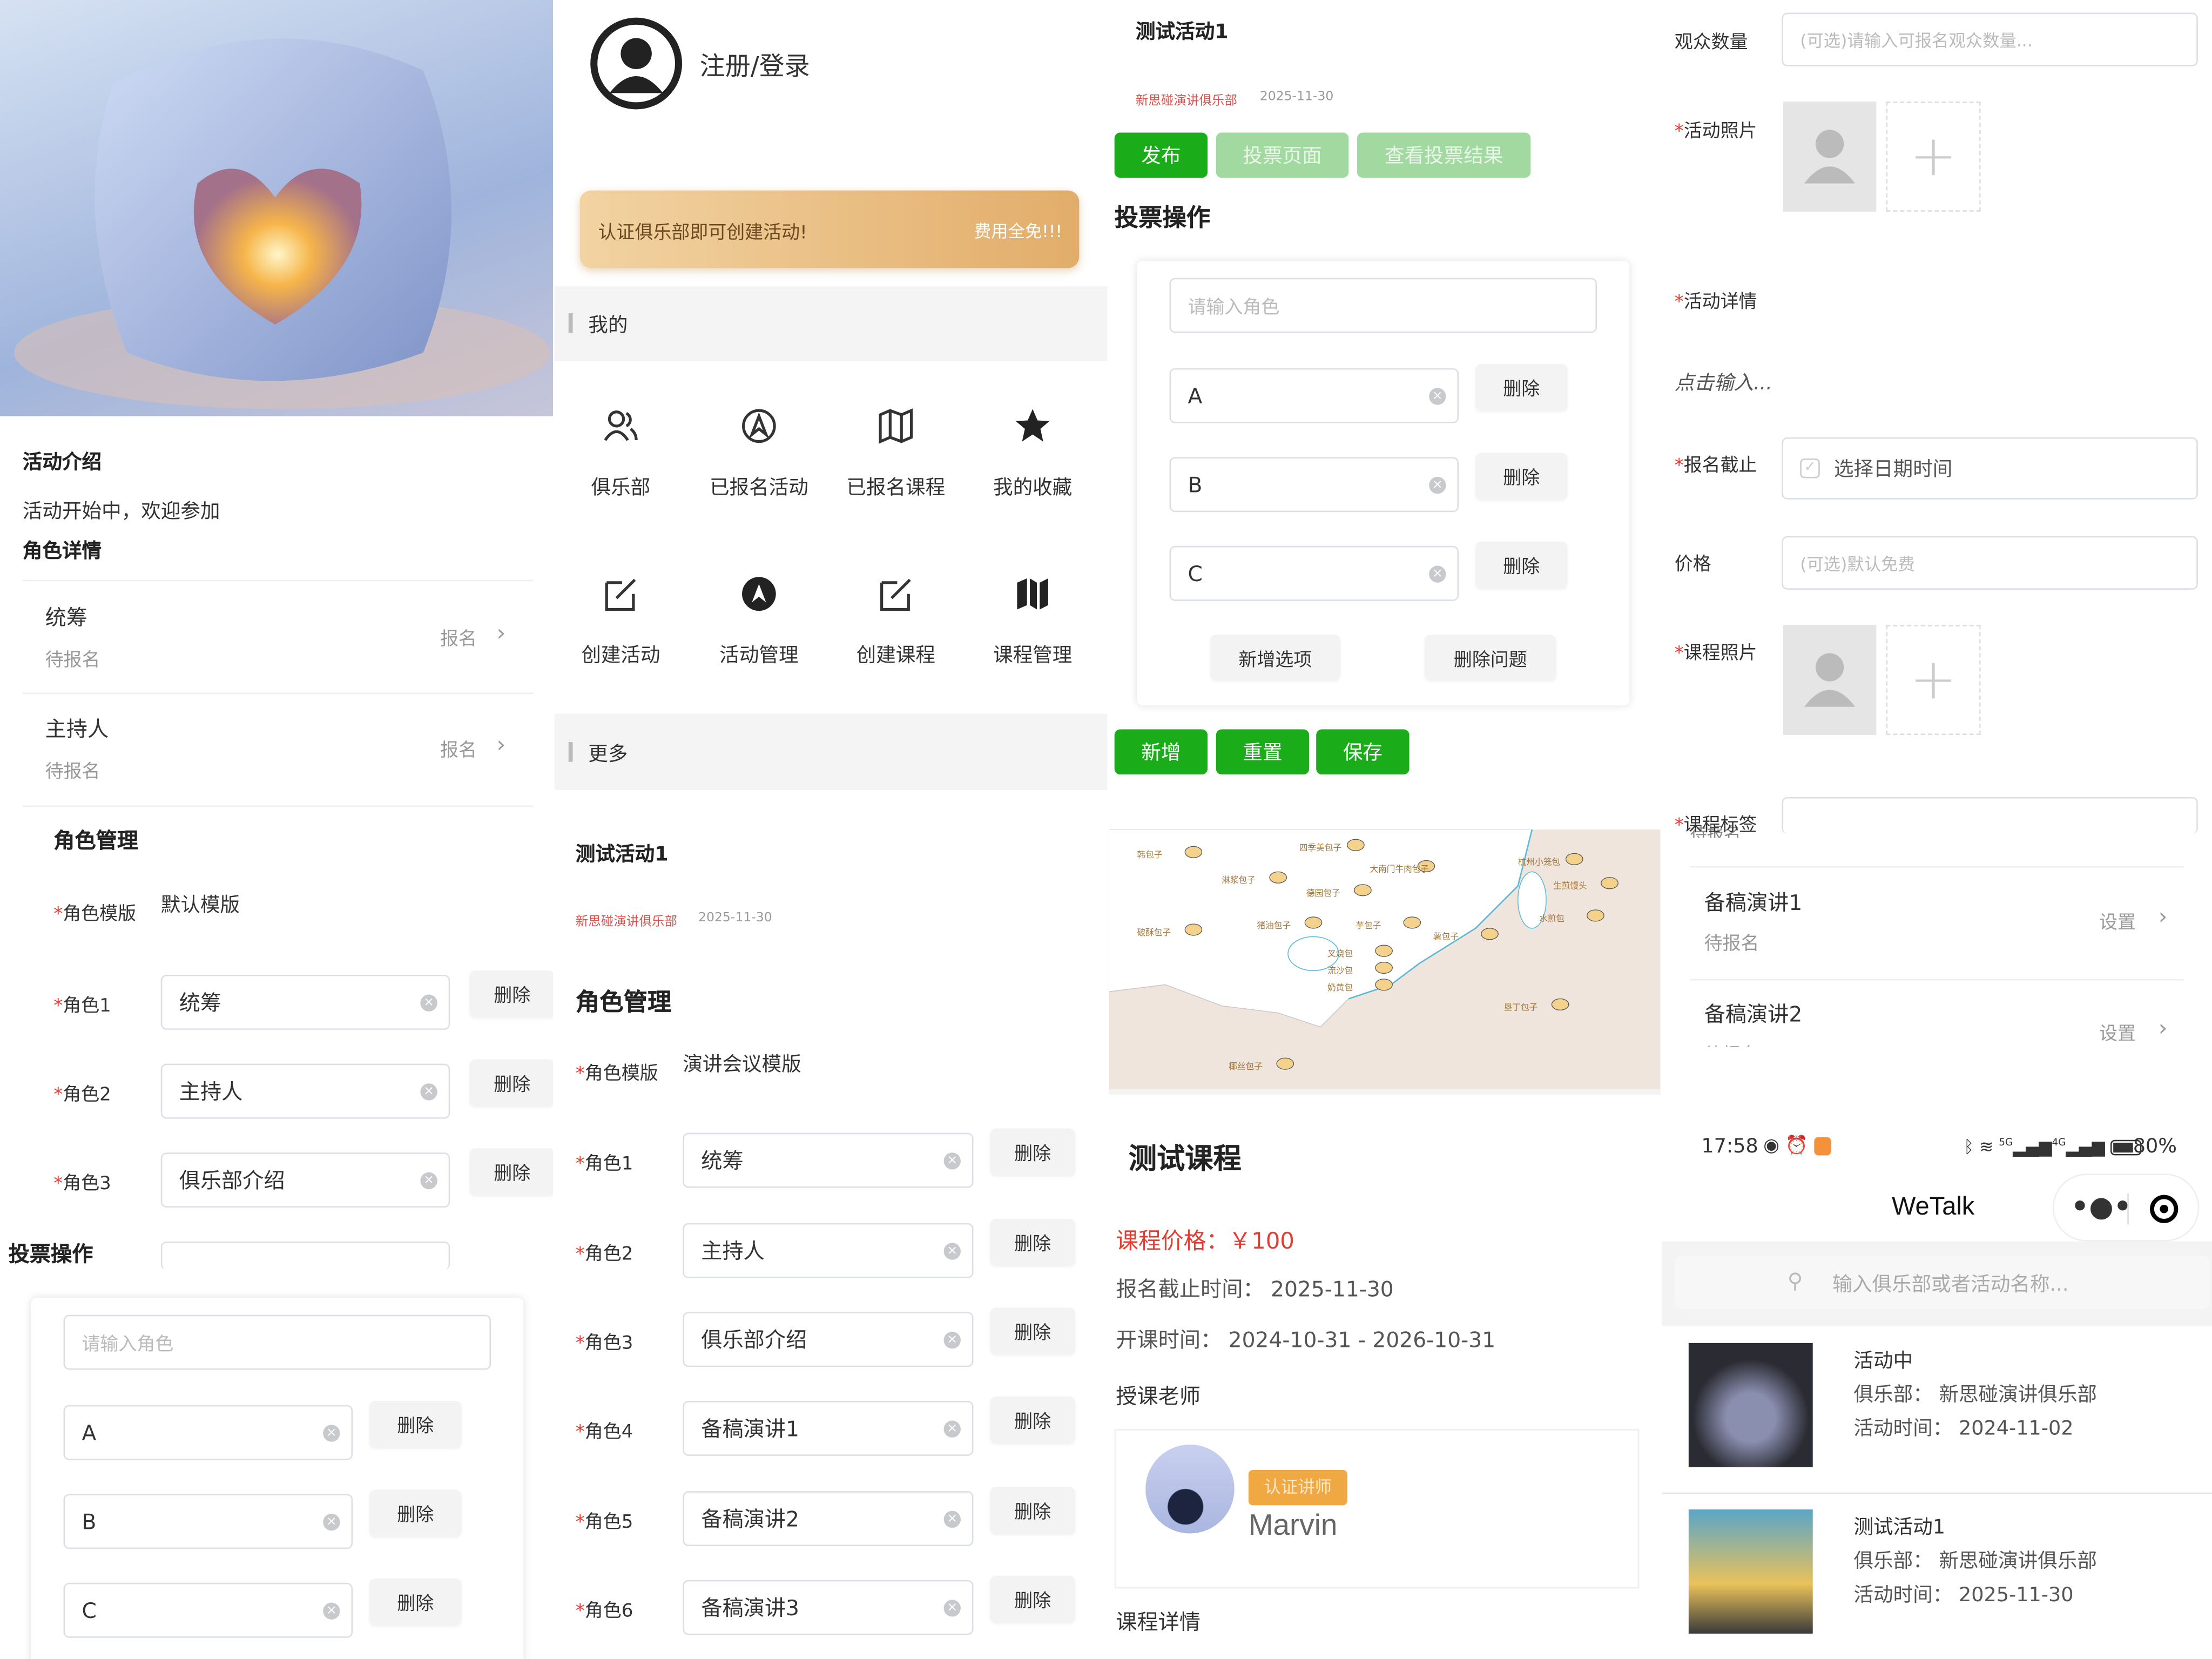 The width and height of the screenshot is (2212, 1659). What do you see at coordinates (1190, 1489) in the screenshot?
I see `teacher-avatar` at bounding box center [1190, 1489].